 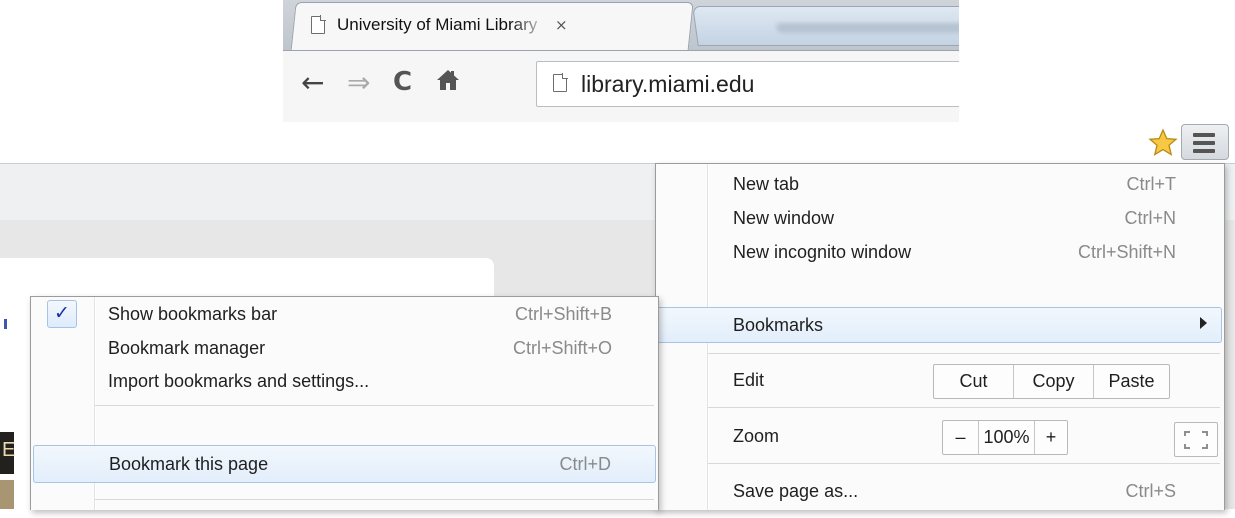 What do you see at coordinates (189, 464) in the screenshot?
I see `menu-item-label: Bookmark this page` at bounding box center [189, 464].